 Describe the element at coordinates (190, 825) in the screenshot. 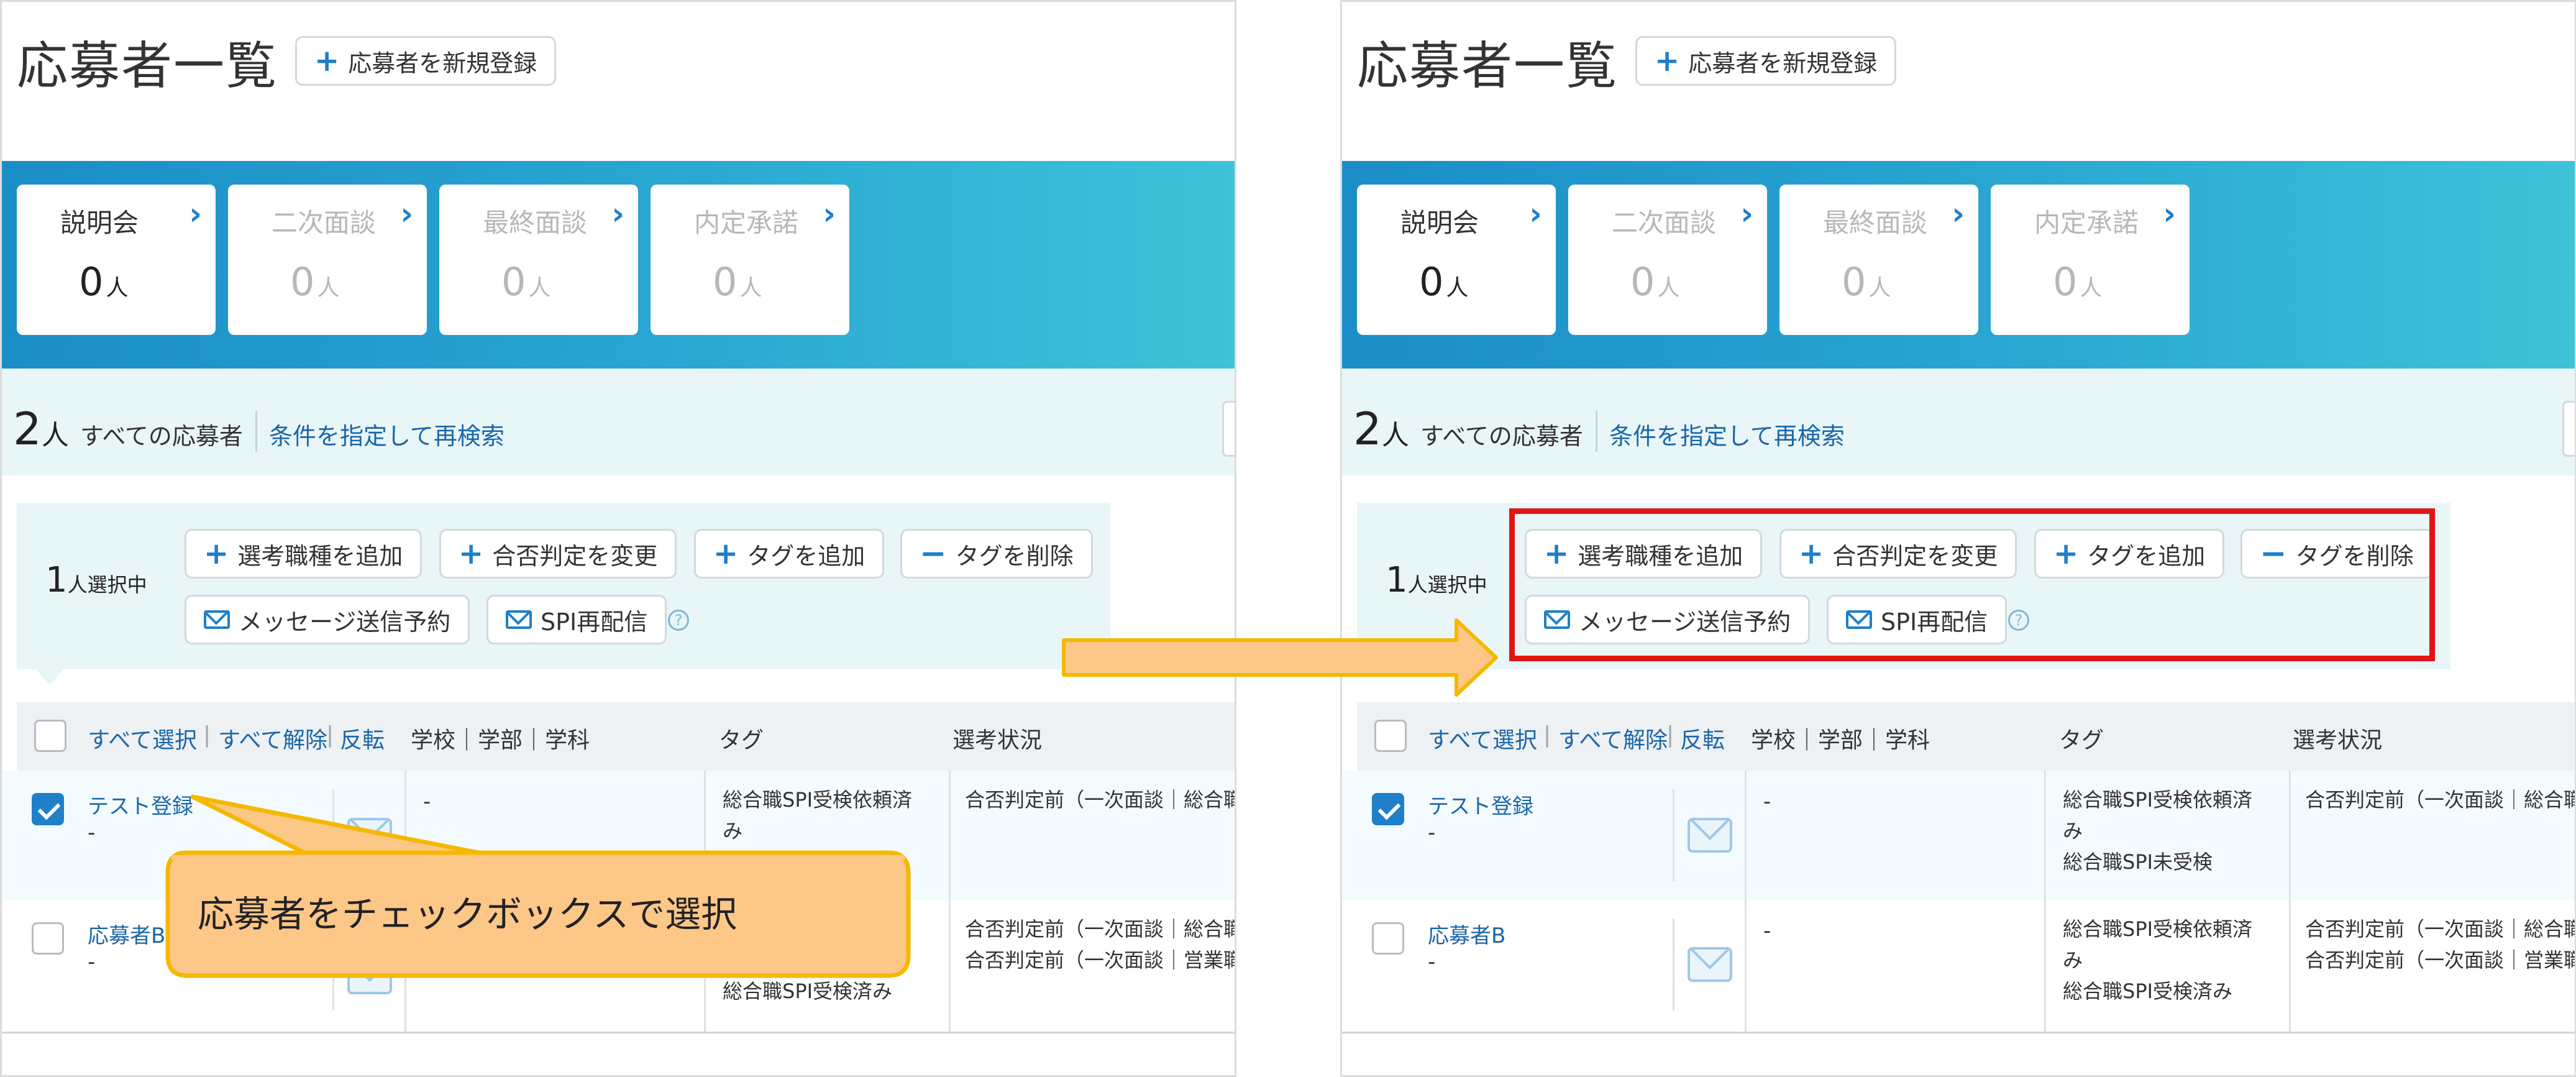

I see `callout-bubble` at that location.